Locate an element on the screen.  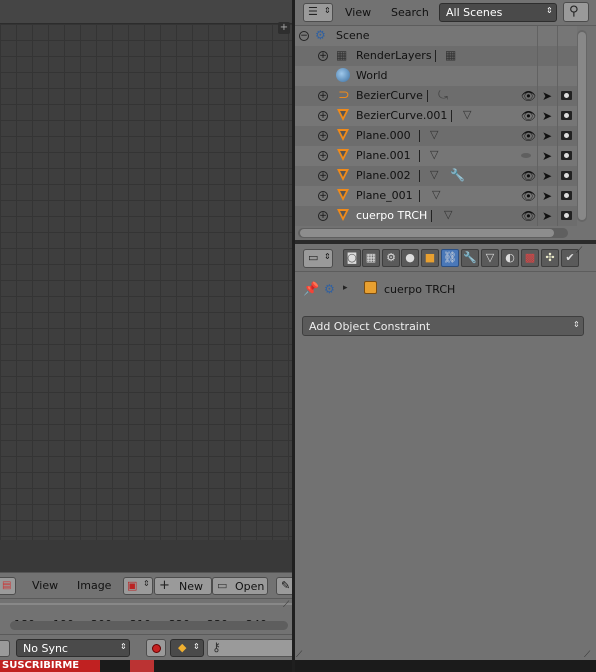
modifiers-tab-icon: 🔧 is located at coordinates (470, 258).